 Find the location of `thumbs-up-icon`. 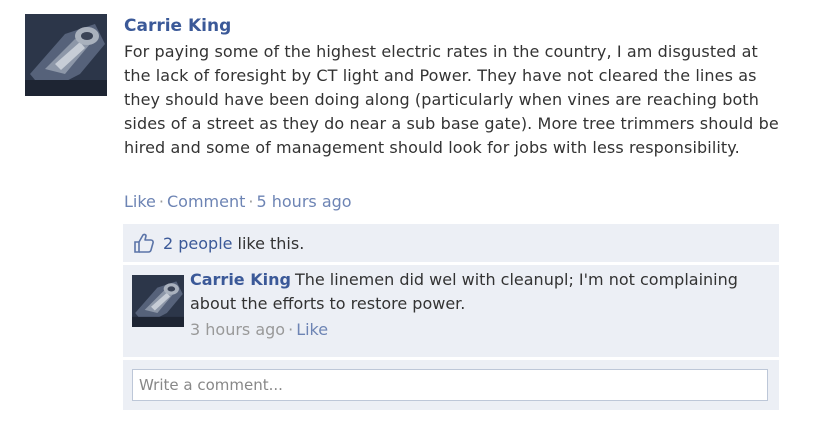

thumbs-up-icon is located at coordinates (144, 243).